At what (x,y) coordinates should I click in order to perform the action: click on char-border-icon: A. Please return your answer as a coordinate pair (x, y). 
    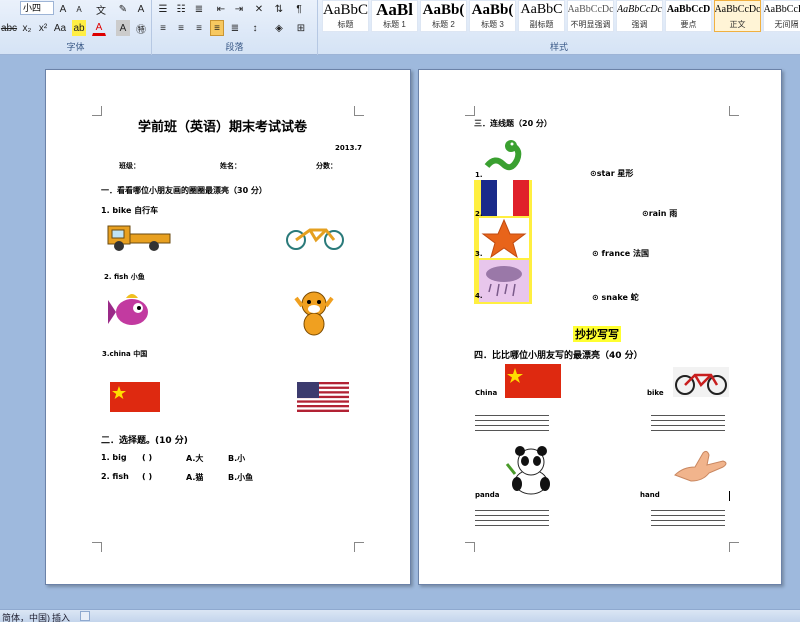
    Looking at the image, I should click on (141, 9).